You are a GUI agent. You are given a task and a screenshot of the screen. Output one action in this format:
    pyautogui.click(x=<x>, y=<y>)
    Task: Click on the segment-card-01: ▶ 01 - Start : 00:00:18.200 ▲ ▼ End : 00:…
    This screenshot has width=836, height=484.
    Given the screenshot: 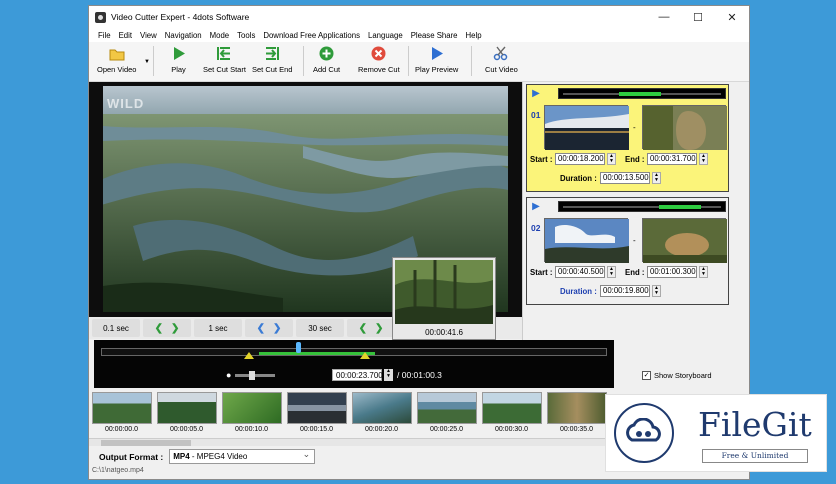 What is the action you would take?
    pyautogui.click(x=627, y=138)
    